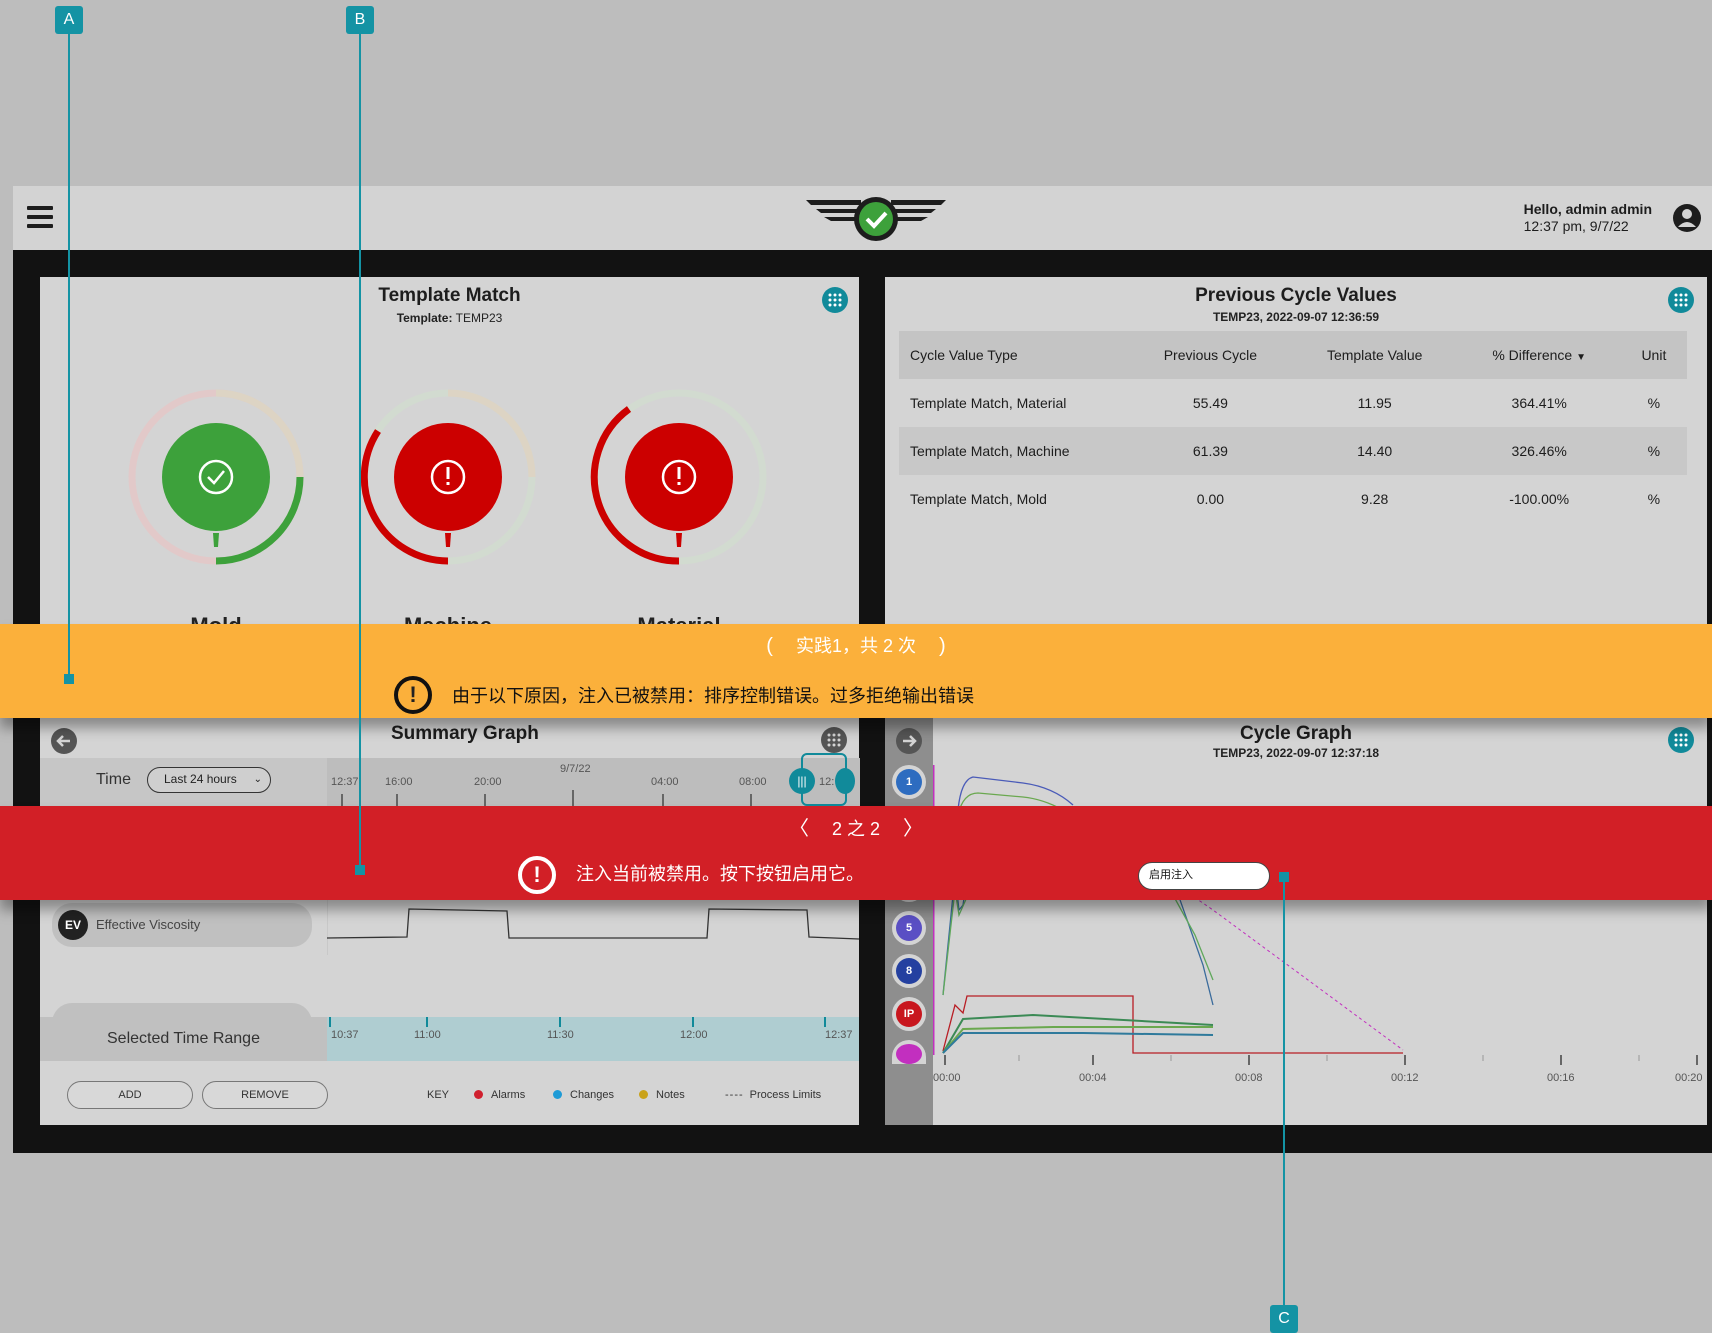  I want to click on tick-label: 10:37, so click(345, 1035).